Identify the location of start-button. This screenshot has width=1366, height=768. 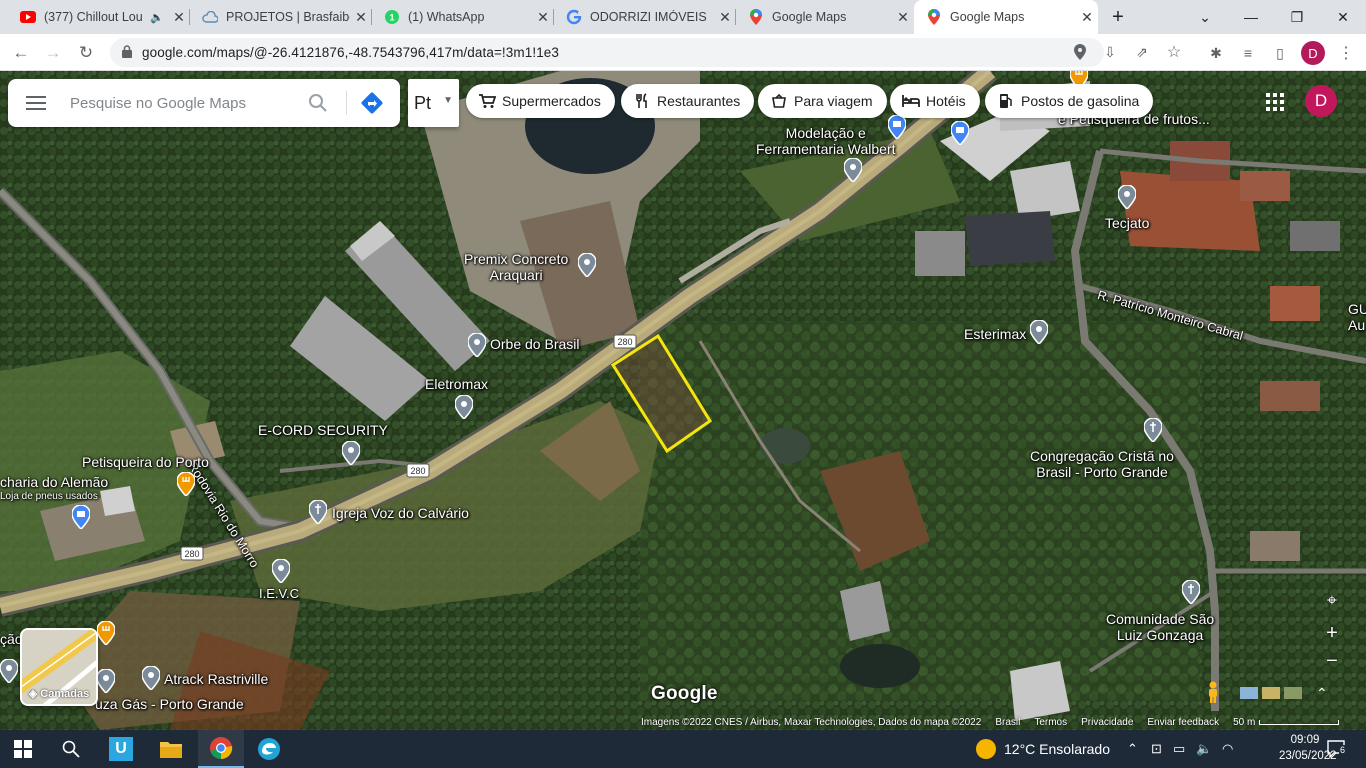
(23, 749).